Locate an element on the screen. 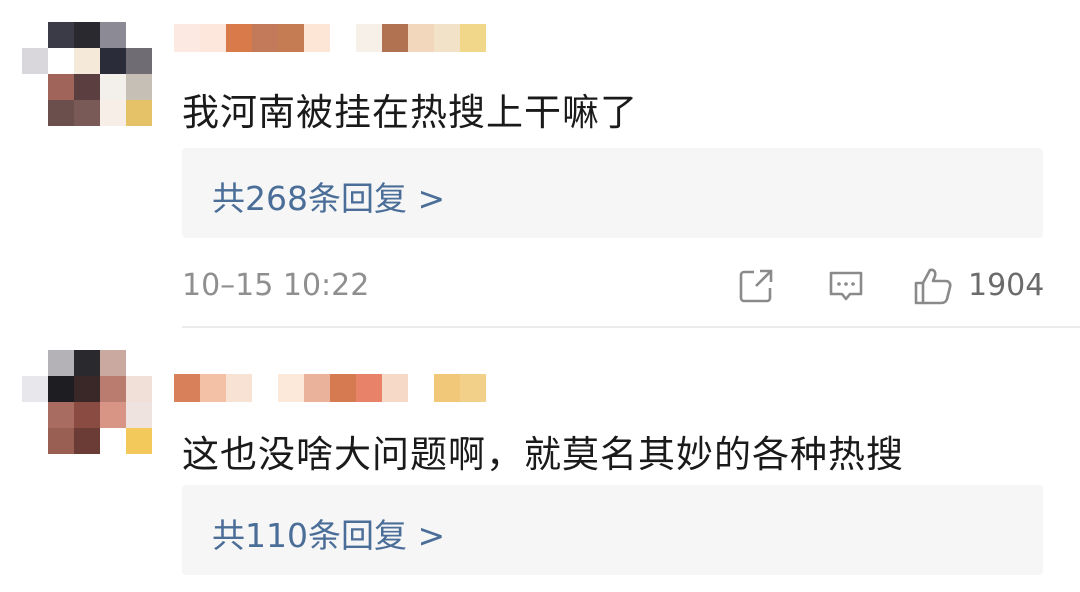  view-replies-link: 共268条回复 > is located at coordinates (328, 196).